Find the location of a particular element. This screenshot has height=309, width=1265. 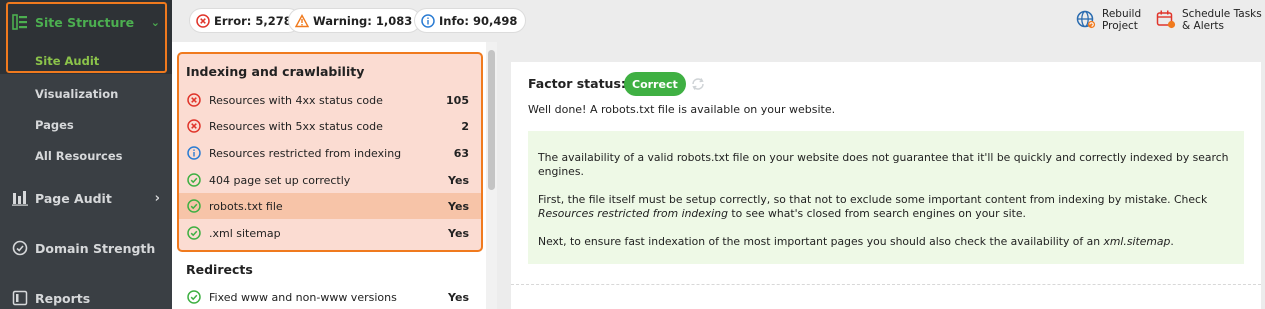

gauge-icon is located at coordinates (20, 248).